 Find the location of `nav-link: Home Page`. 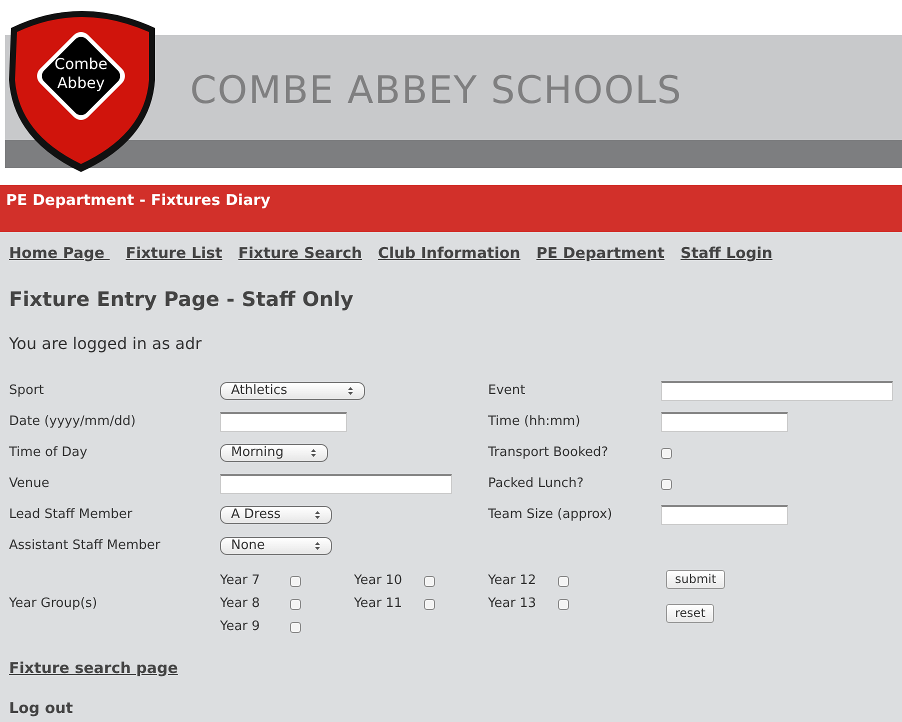

nav-link: Home Page is located at coordinates (59, 253).